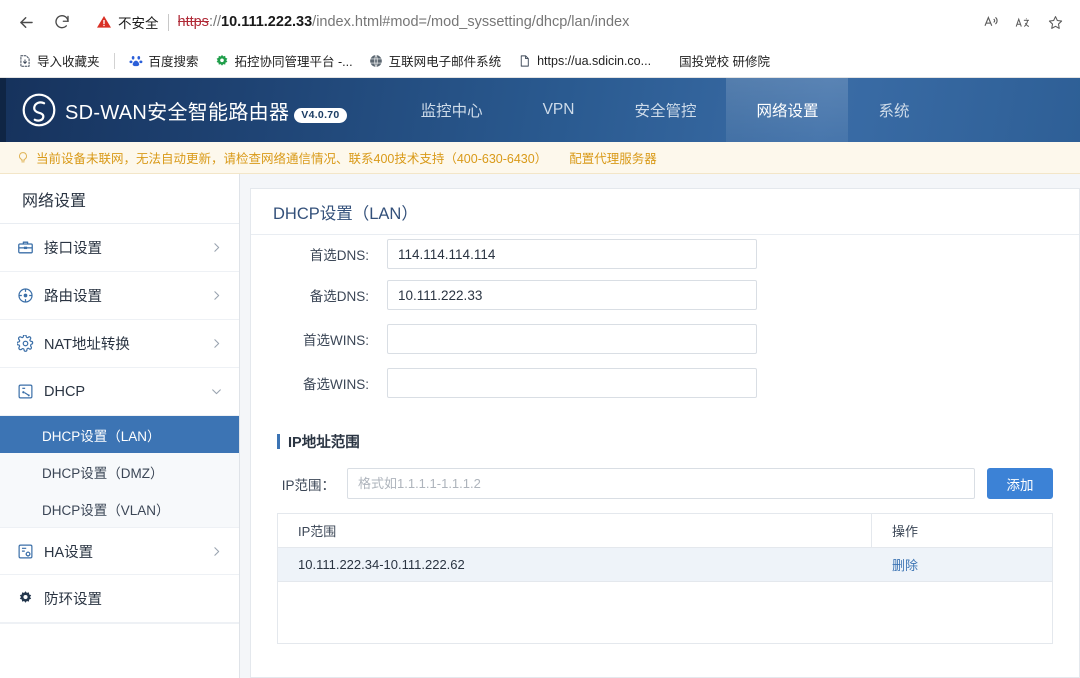 The width and height of the screenshot is (1080, 678). I want to click on sdwan-logo-icon, so click(39, 110).